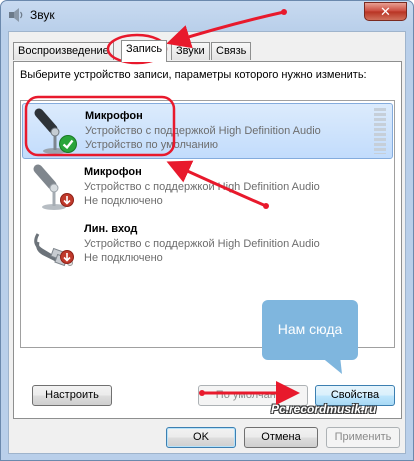  What do you see at coordinates (281, 437) in the screenshot?
I see `cancel-button: Отмена` at bounding box center [281, 437].